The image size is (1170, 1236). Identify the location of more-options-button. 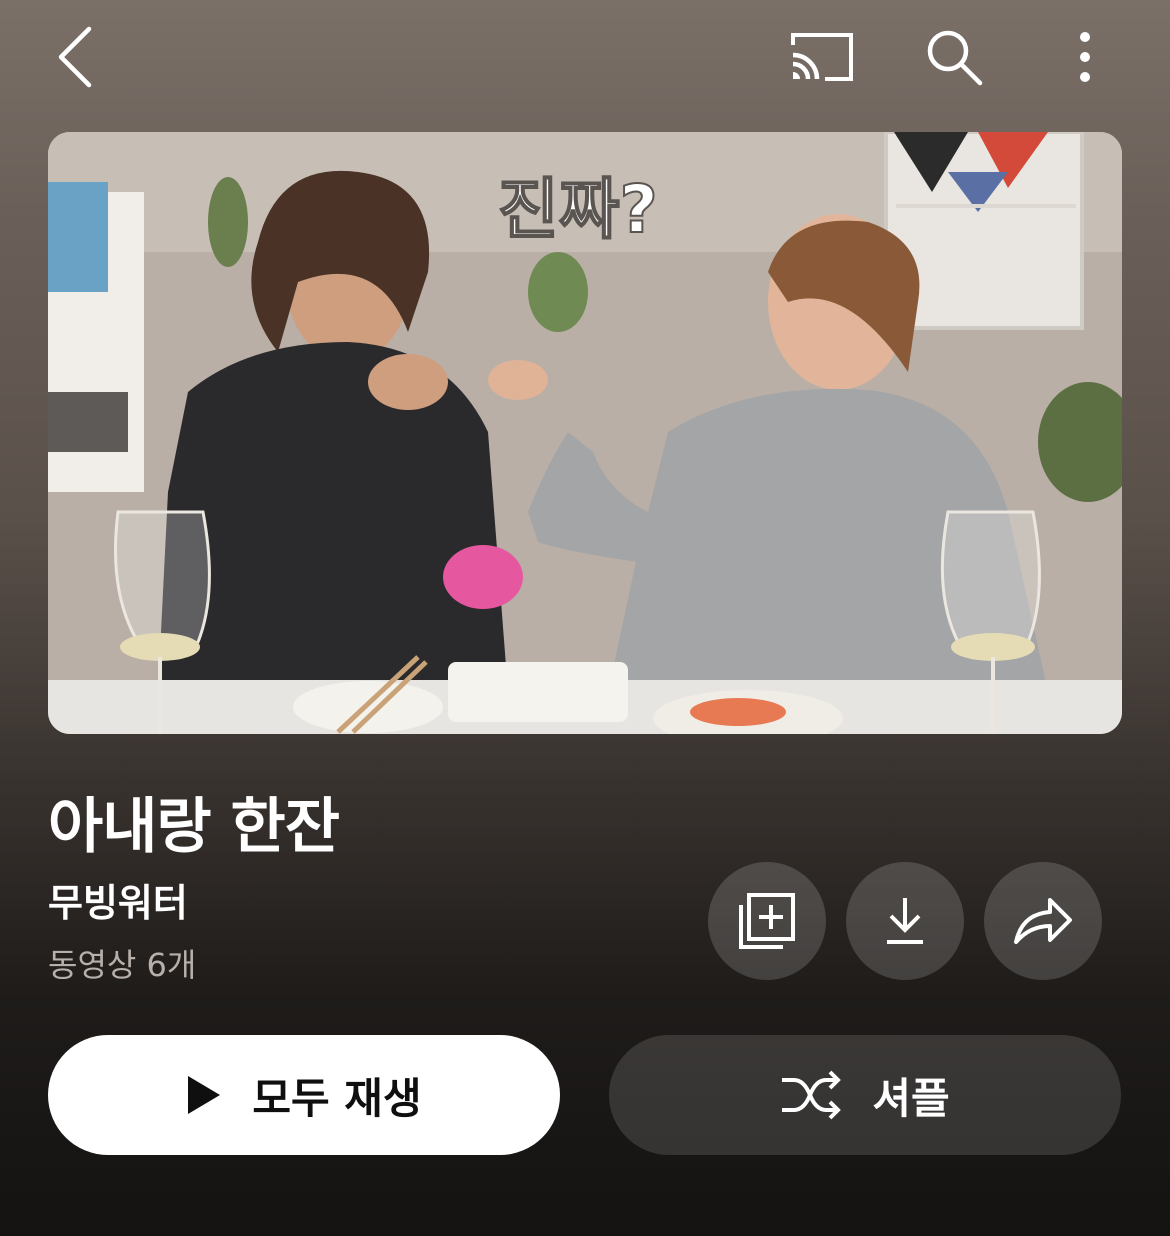
(1085, 57).